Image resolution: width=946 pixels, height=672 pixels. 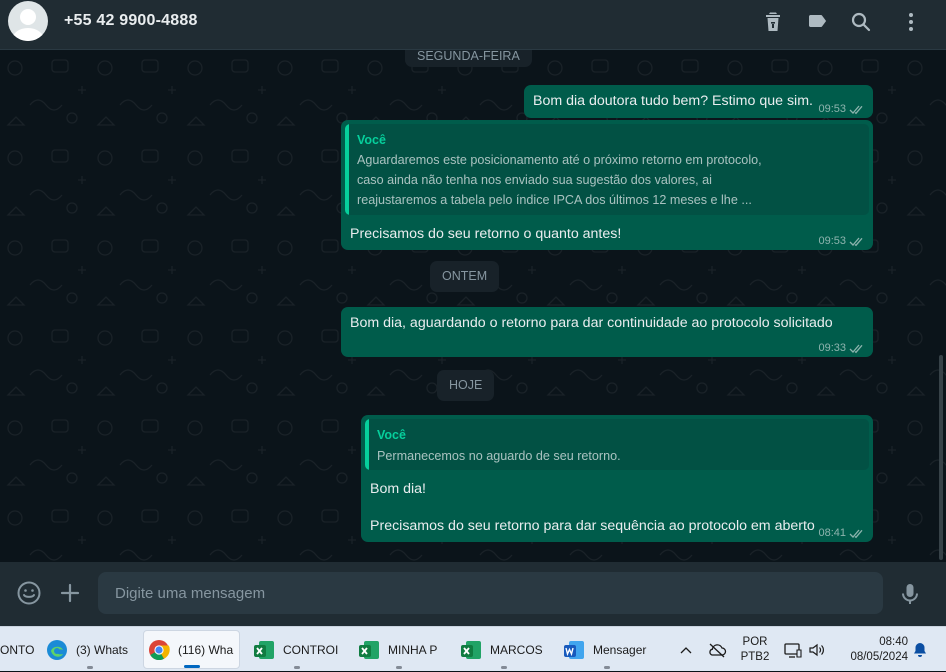 I want to click on edge-icon, so click(x=57, y=649).